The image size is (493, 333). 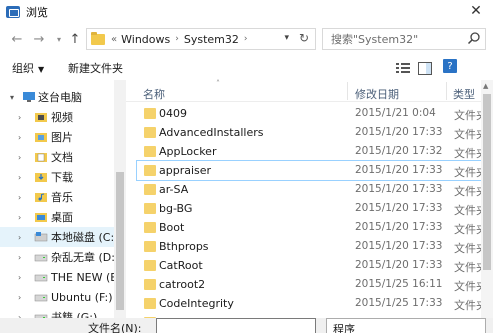 I want to click on dialog-footer: 文件名(N): 程序, so click(x=246, y=325).